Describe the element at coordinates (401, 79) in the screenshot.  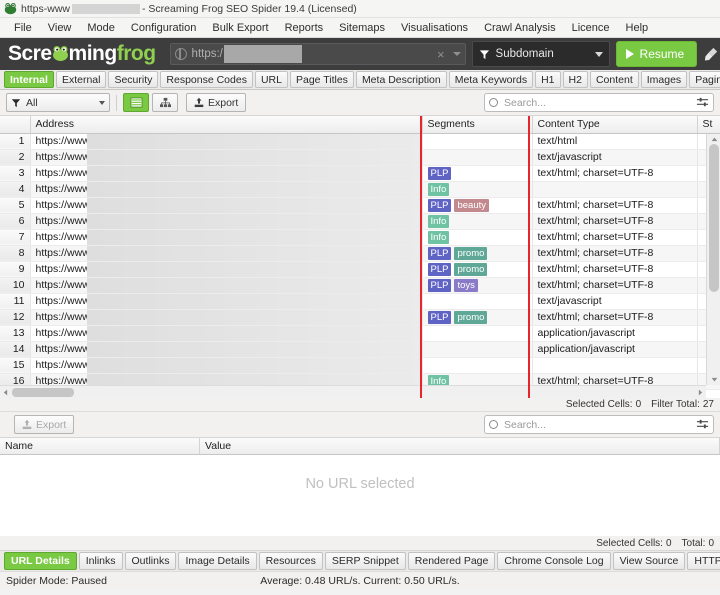
I see `tab-meta-description: Meta Description` at that location.